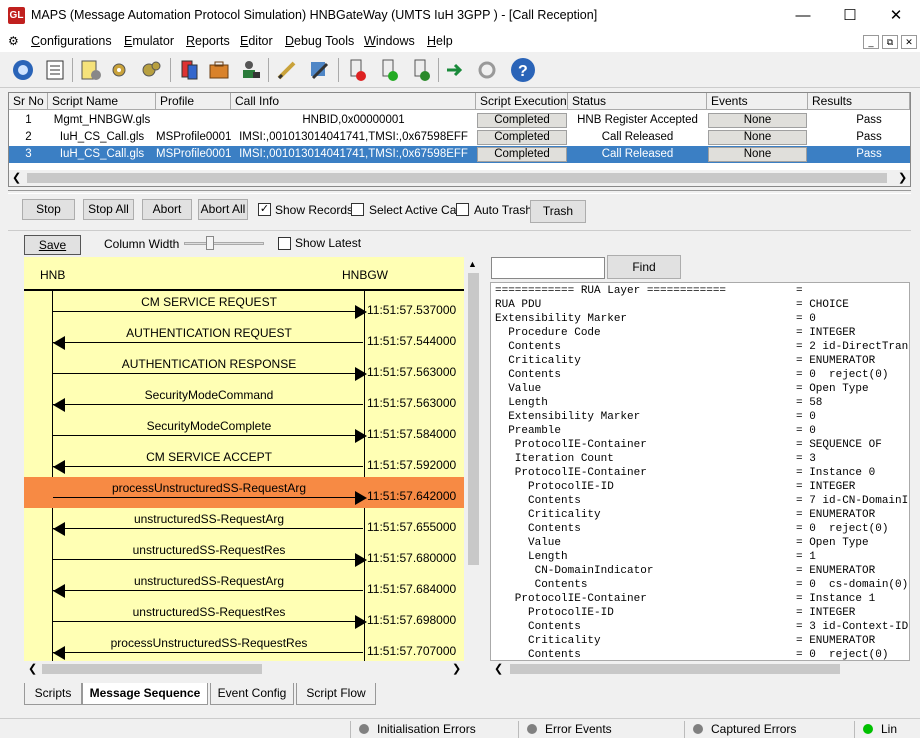 The width and height of the screenshot is (920, 738). I want to click on save-button: Save, so click(52, 245).